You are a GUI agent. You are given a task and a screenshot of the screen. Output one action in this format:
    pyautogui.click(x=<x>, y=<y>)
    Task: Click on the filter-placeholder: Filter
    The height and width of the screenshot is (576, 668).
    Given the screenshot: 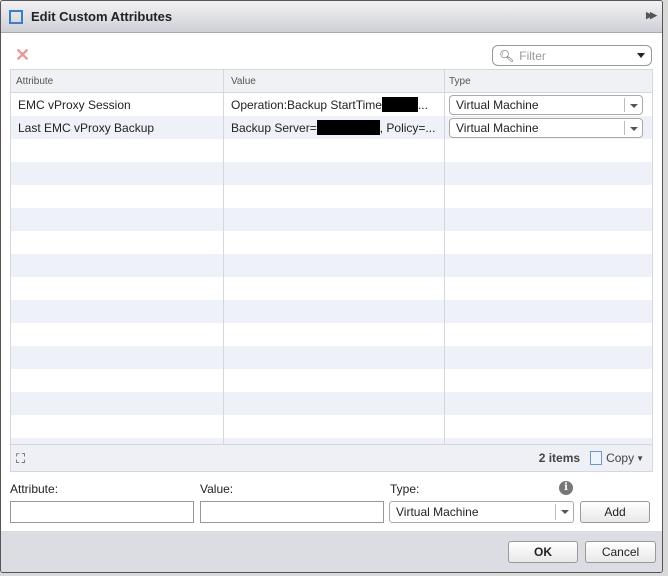 What is the action you would take?
    pyautogui.click(x=532, y=55)
    